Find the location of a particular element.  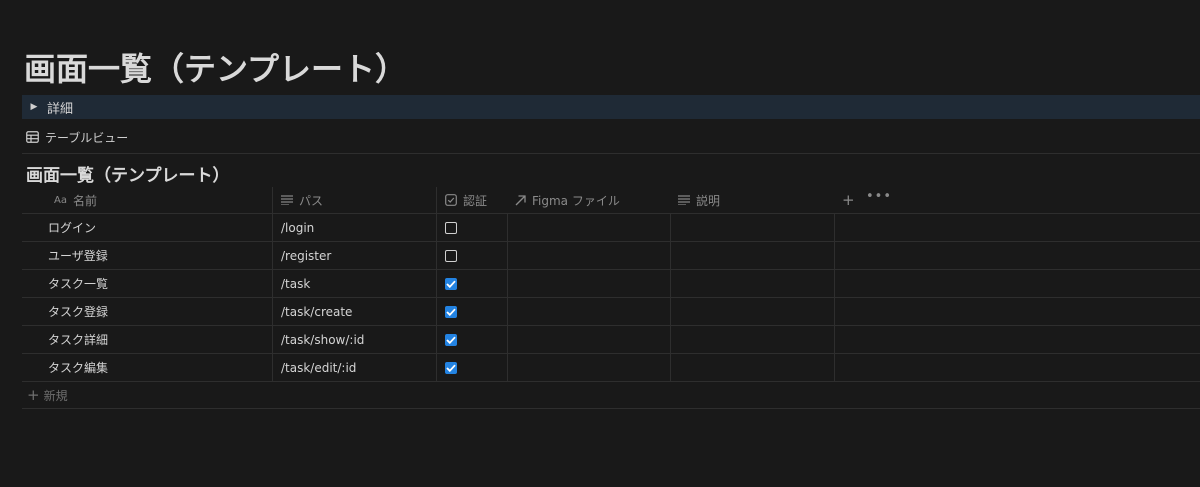

table-row: タスク登録 /task/create is located at coordinates (611, 312).